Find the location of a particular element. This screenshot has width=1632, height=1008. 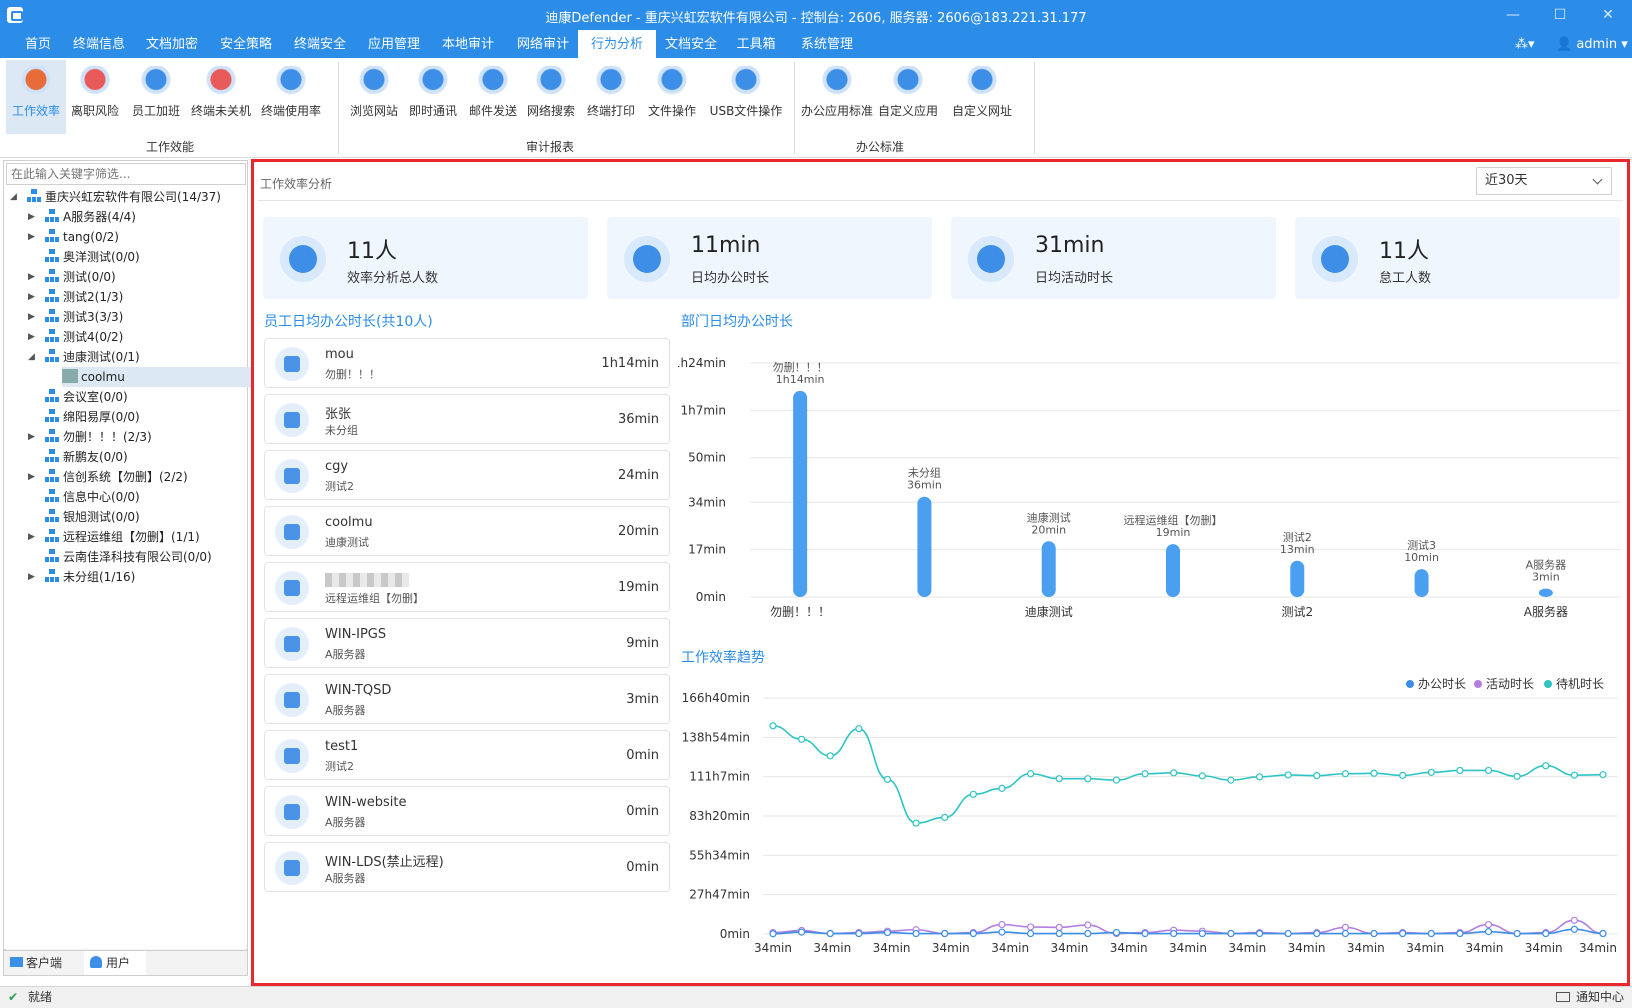

close-icon: ✕ is located at coordinates (1608, 15).